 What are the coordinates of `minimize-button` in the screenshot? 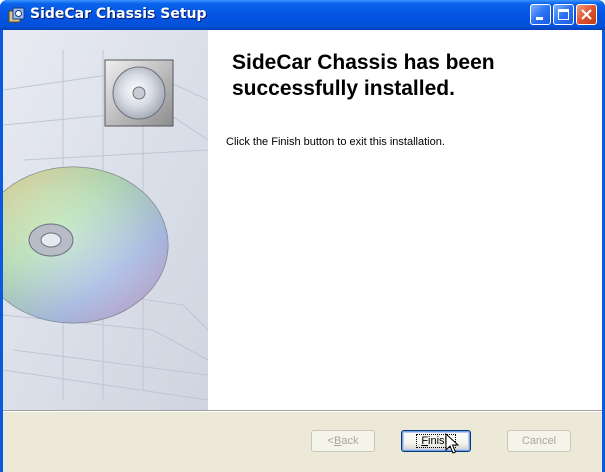 It's located at (540, 14).